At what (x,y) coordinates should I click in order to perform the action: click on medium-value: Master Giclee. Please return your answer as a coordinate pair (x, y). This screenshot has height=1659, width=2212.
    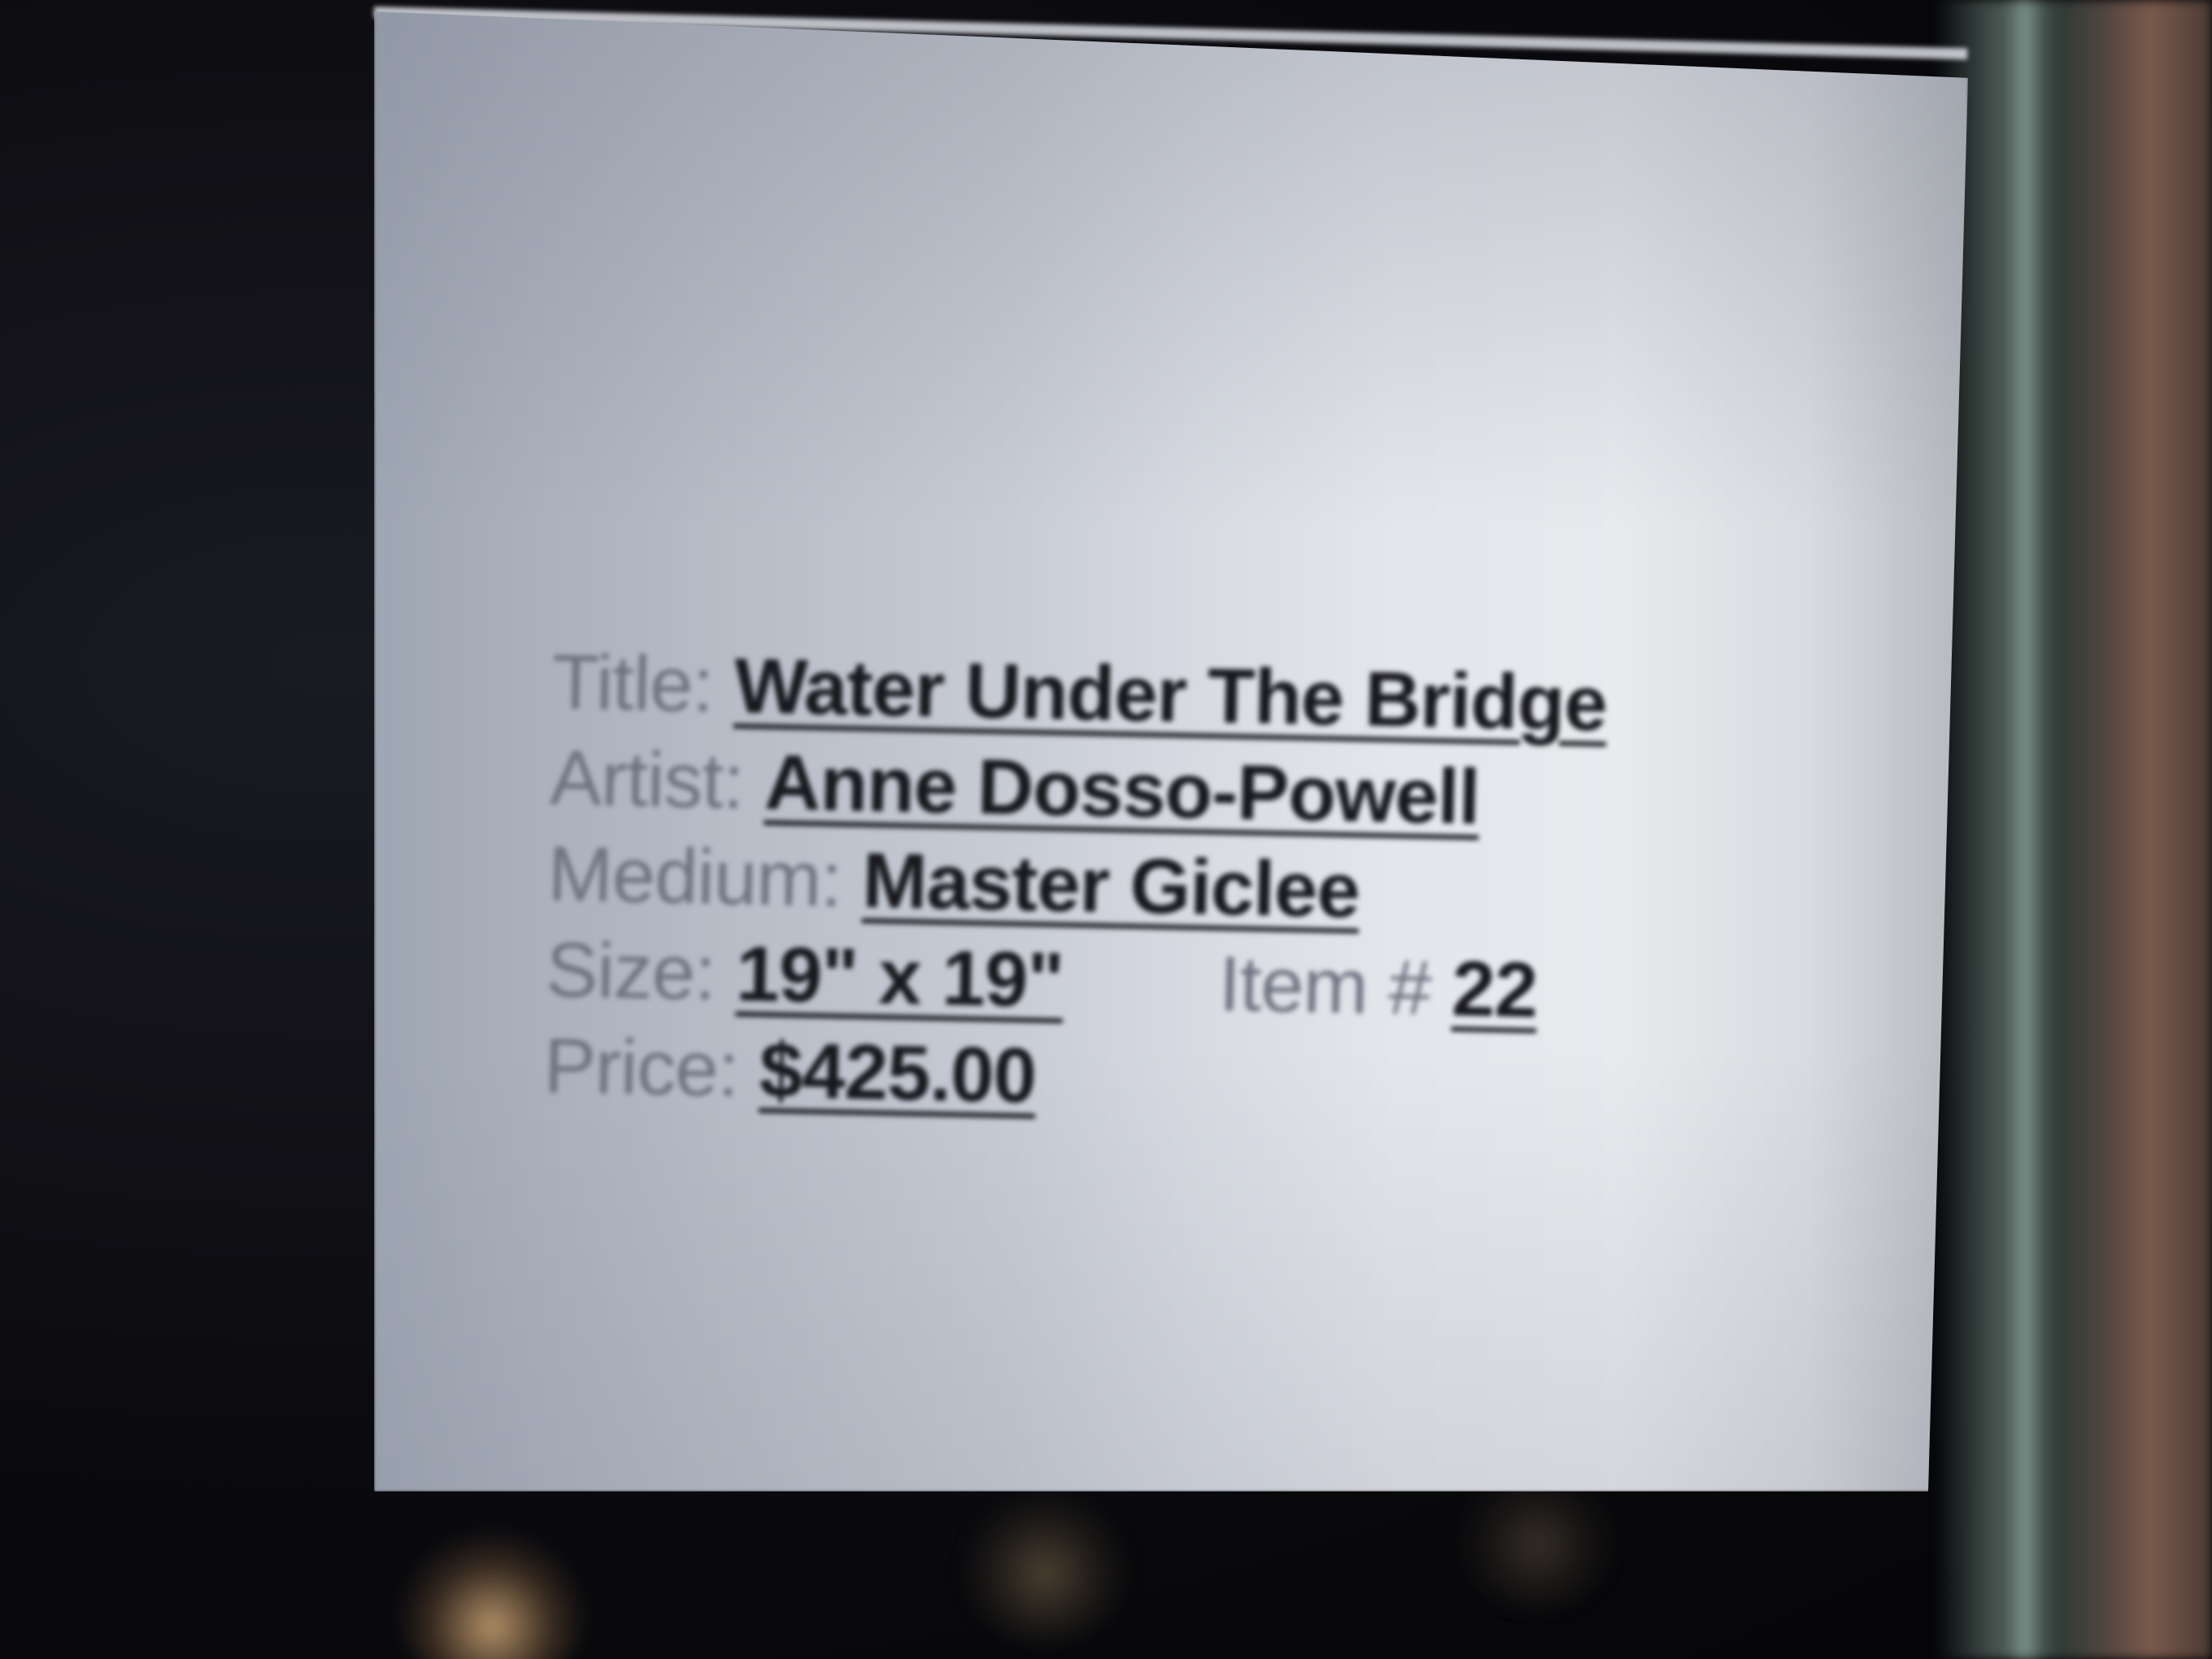
    Looking at the image, I should click on (1111, 885).